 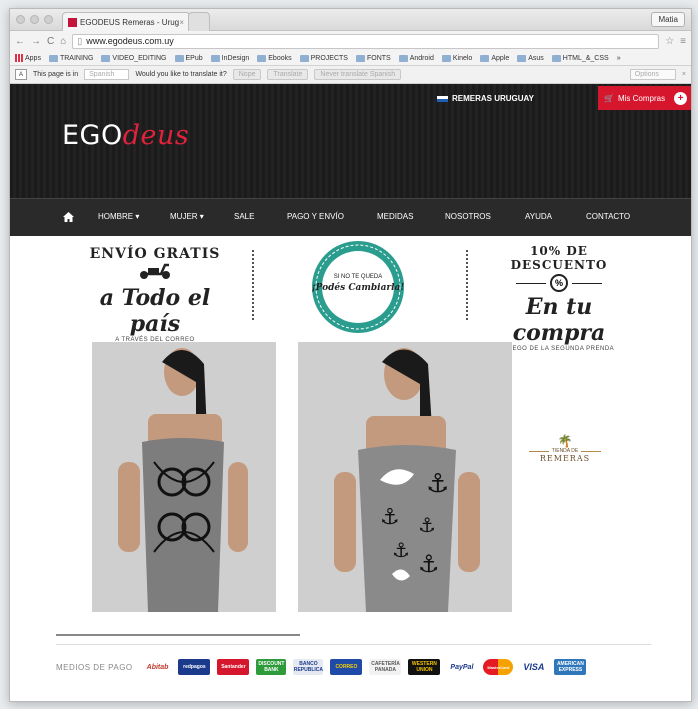 I want to click on profile-button: Matia, so click(x=668, y=19).